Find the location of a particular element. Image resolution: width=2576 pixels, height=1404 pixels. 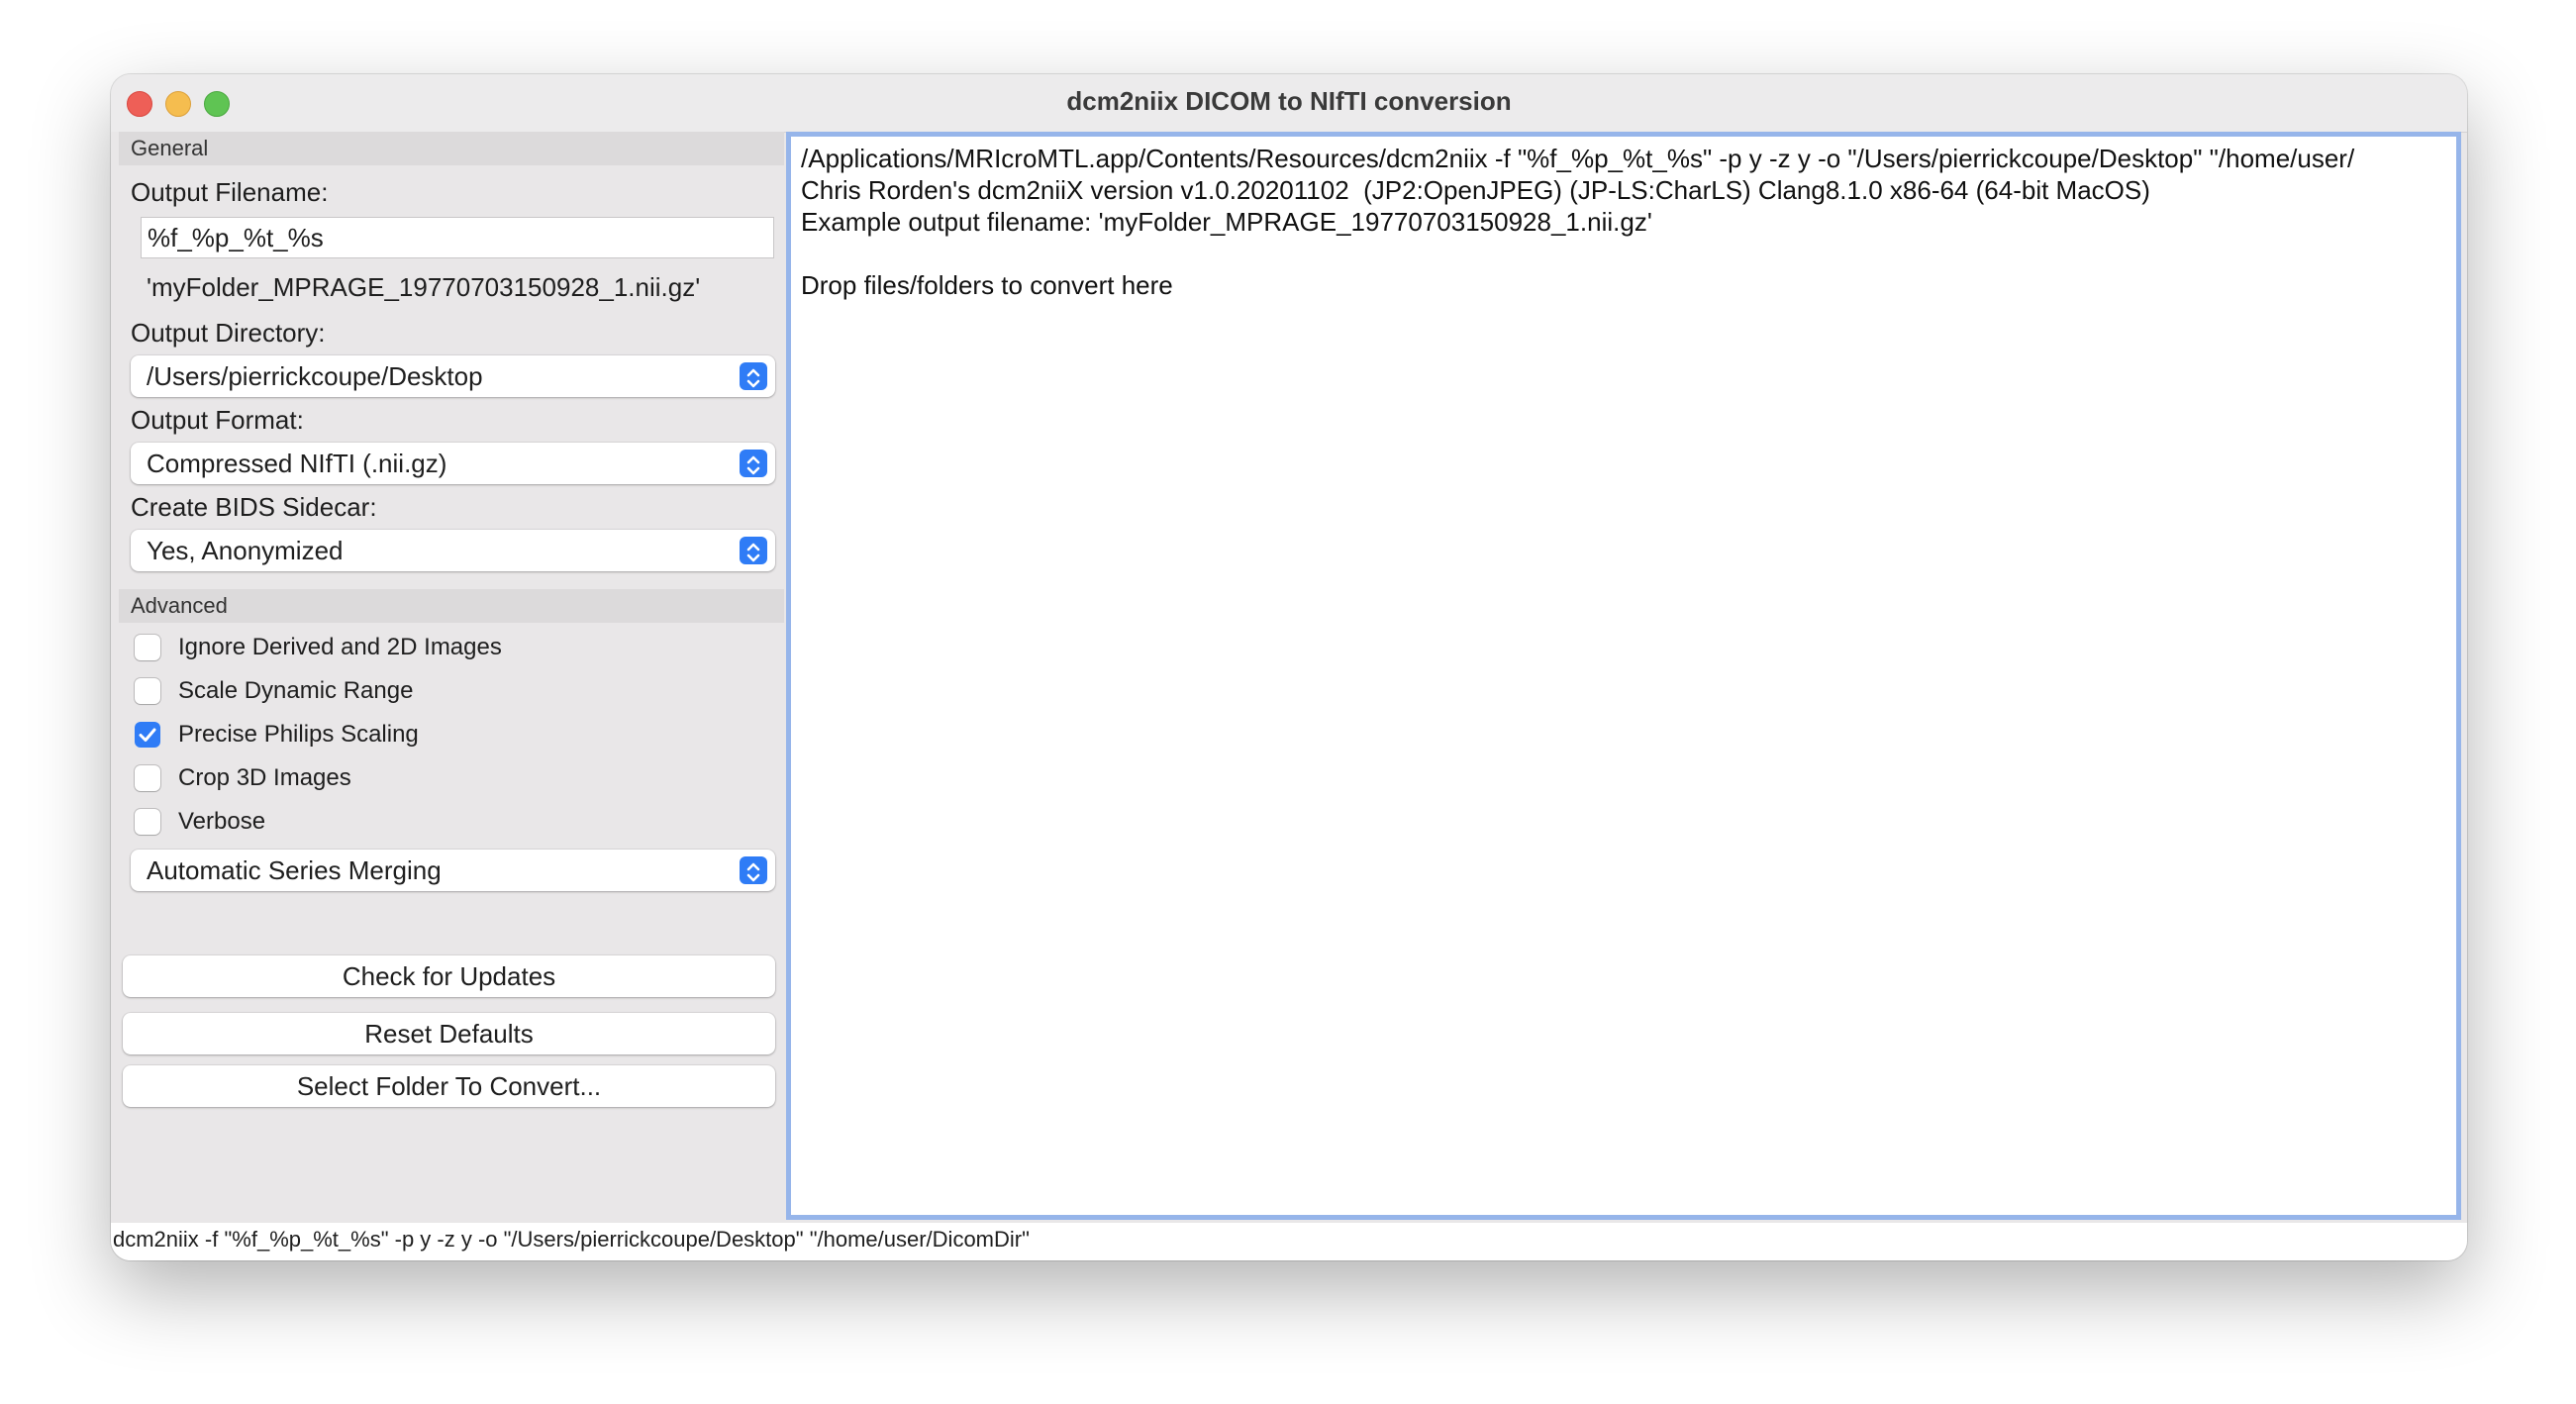

log-line-drop-hint: Drop files/folders to convert here is located at coordinates (987, 285).